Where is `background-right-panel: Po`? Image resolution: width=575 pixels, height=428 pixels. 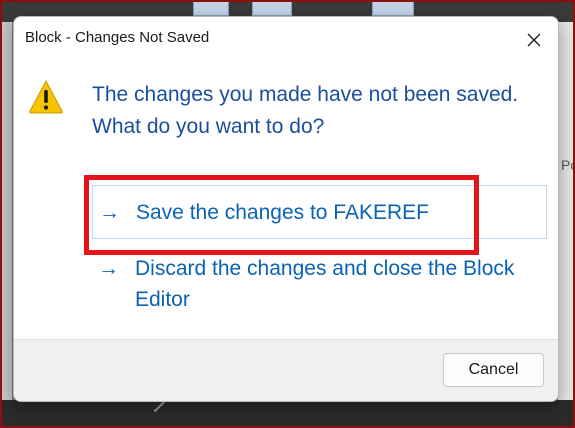
background-right-panel: Po is located at coordinates (566, 225).